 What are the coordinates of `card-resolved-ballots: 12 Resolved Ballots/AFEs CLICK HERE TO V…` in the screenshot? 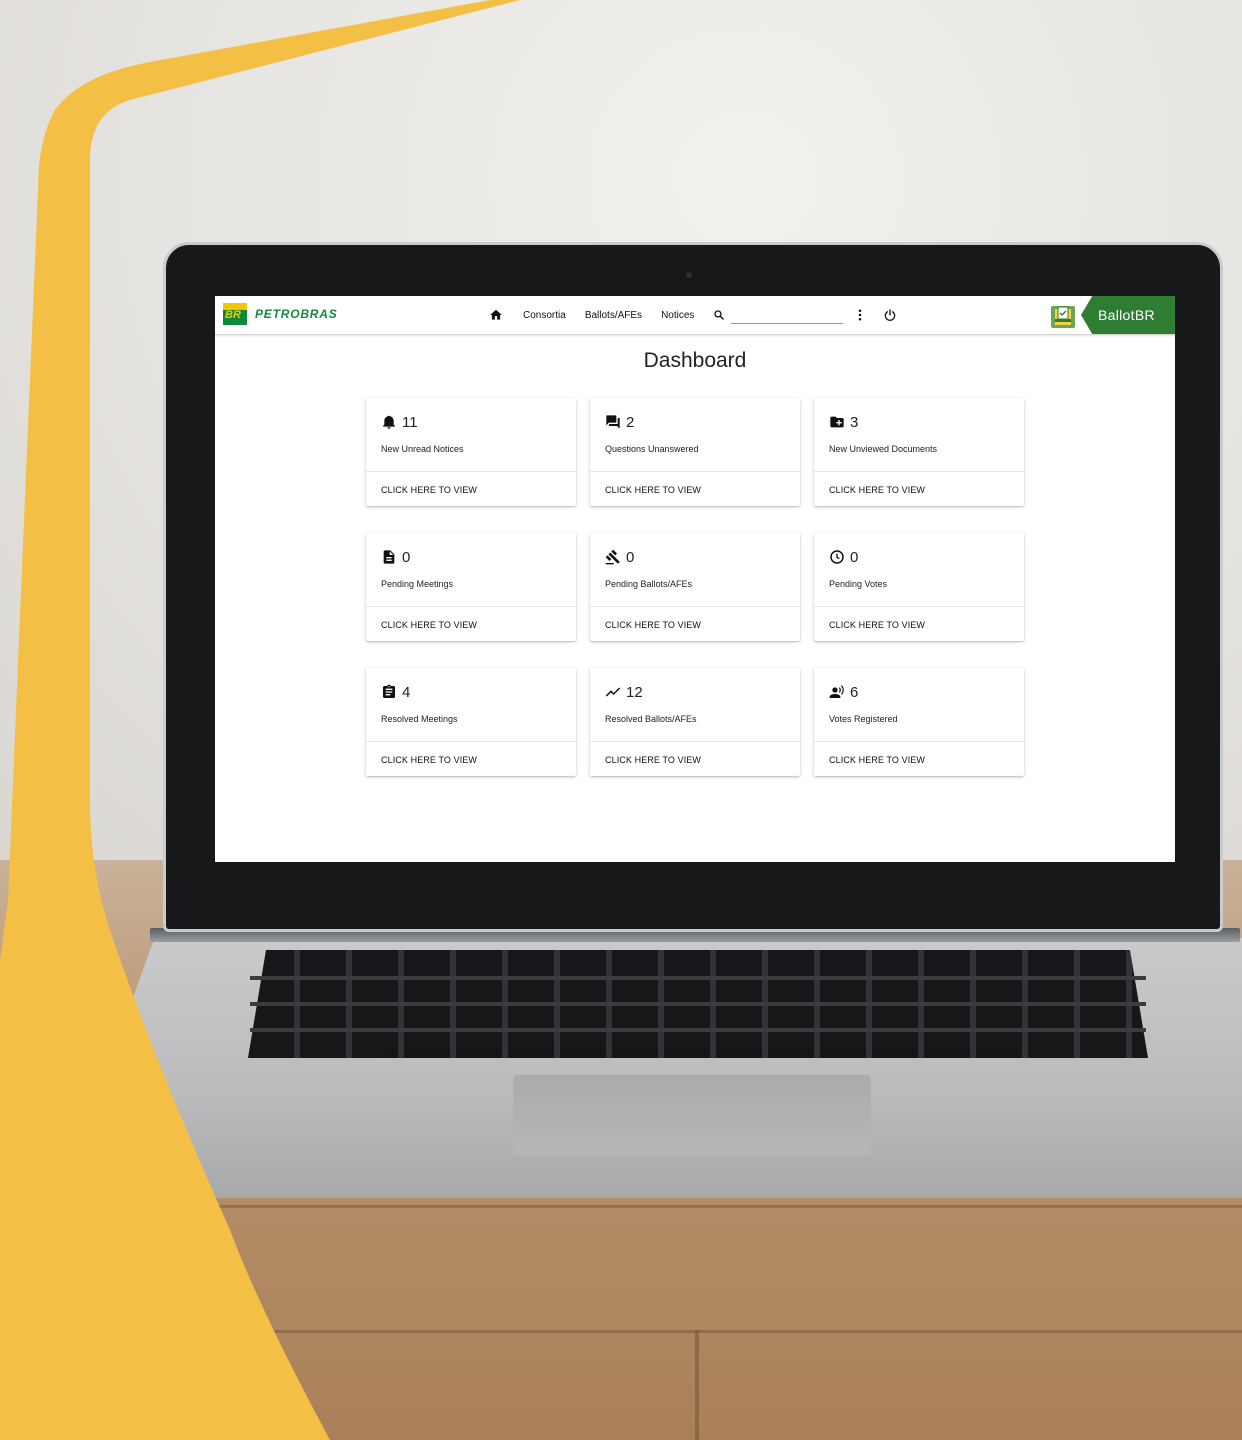 It's located at (695, 722).